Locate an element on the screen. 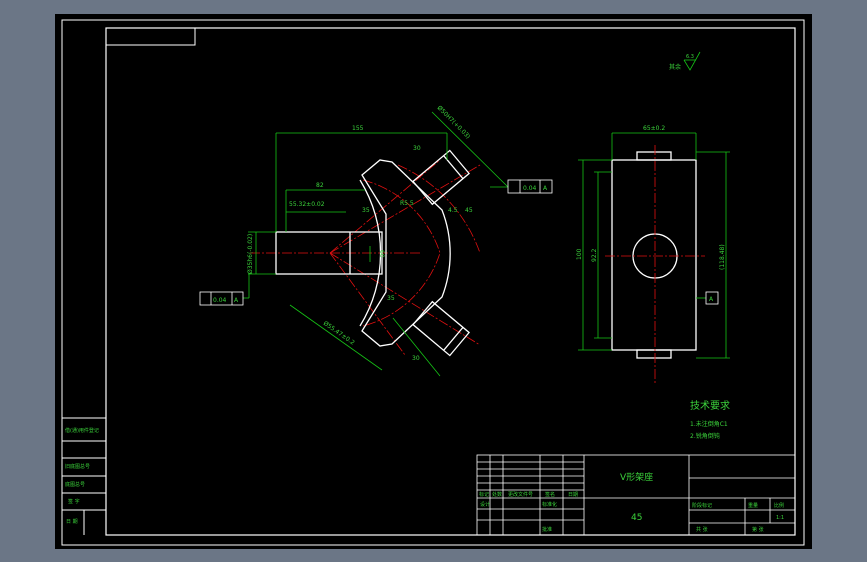 This screenshot has width=867, height=562. tech-req-item-1: 1.未注倒角C1 is located at coordinates (709, 424).